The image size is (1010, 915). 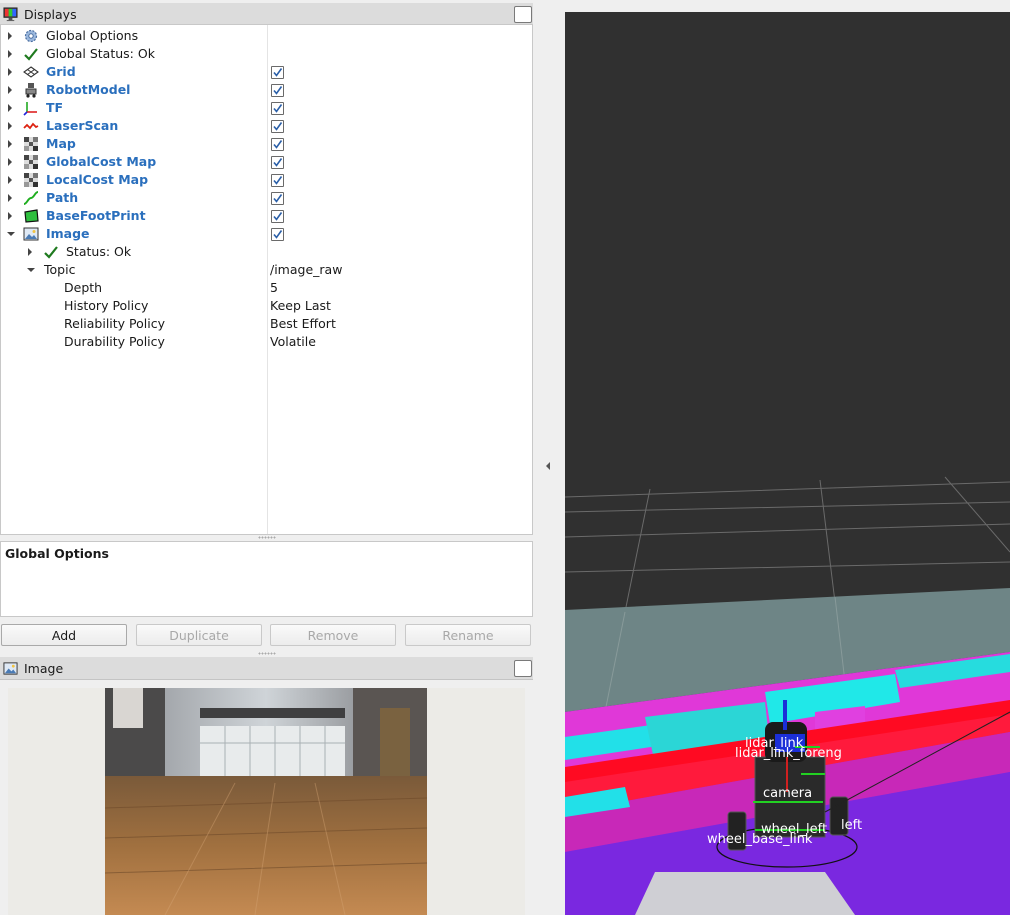 What do you see at coordinates (83, 287) in the screenshot?
I see `tree-row-label: Depth` at bounding box center [83, 287].